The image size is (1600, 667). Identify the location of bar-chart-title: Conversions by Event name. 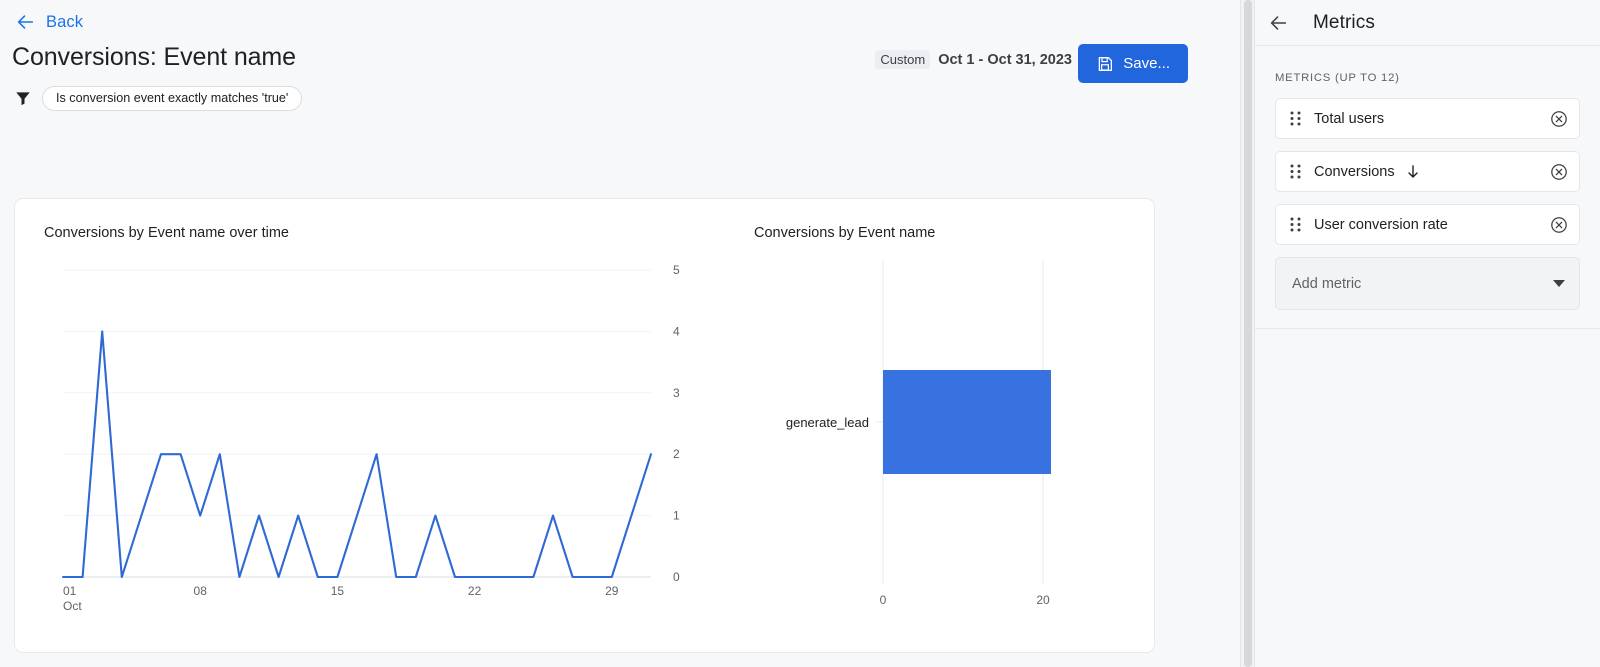
(845, 233).